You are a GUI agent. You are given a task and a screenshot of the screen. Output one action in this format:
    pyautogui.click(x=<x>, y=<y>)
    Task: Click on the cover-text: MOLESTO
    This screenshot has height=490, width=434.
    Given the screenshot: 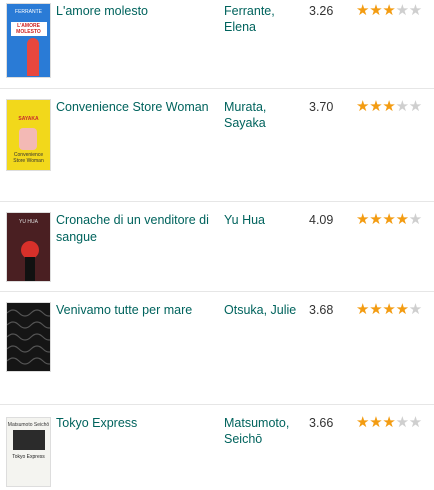 What is the action you would take?
    pyautogui.click(x=28, y=32)
    